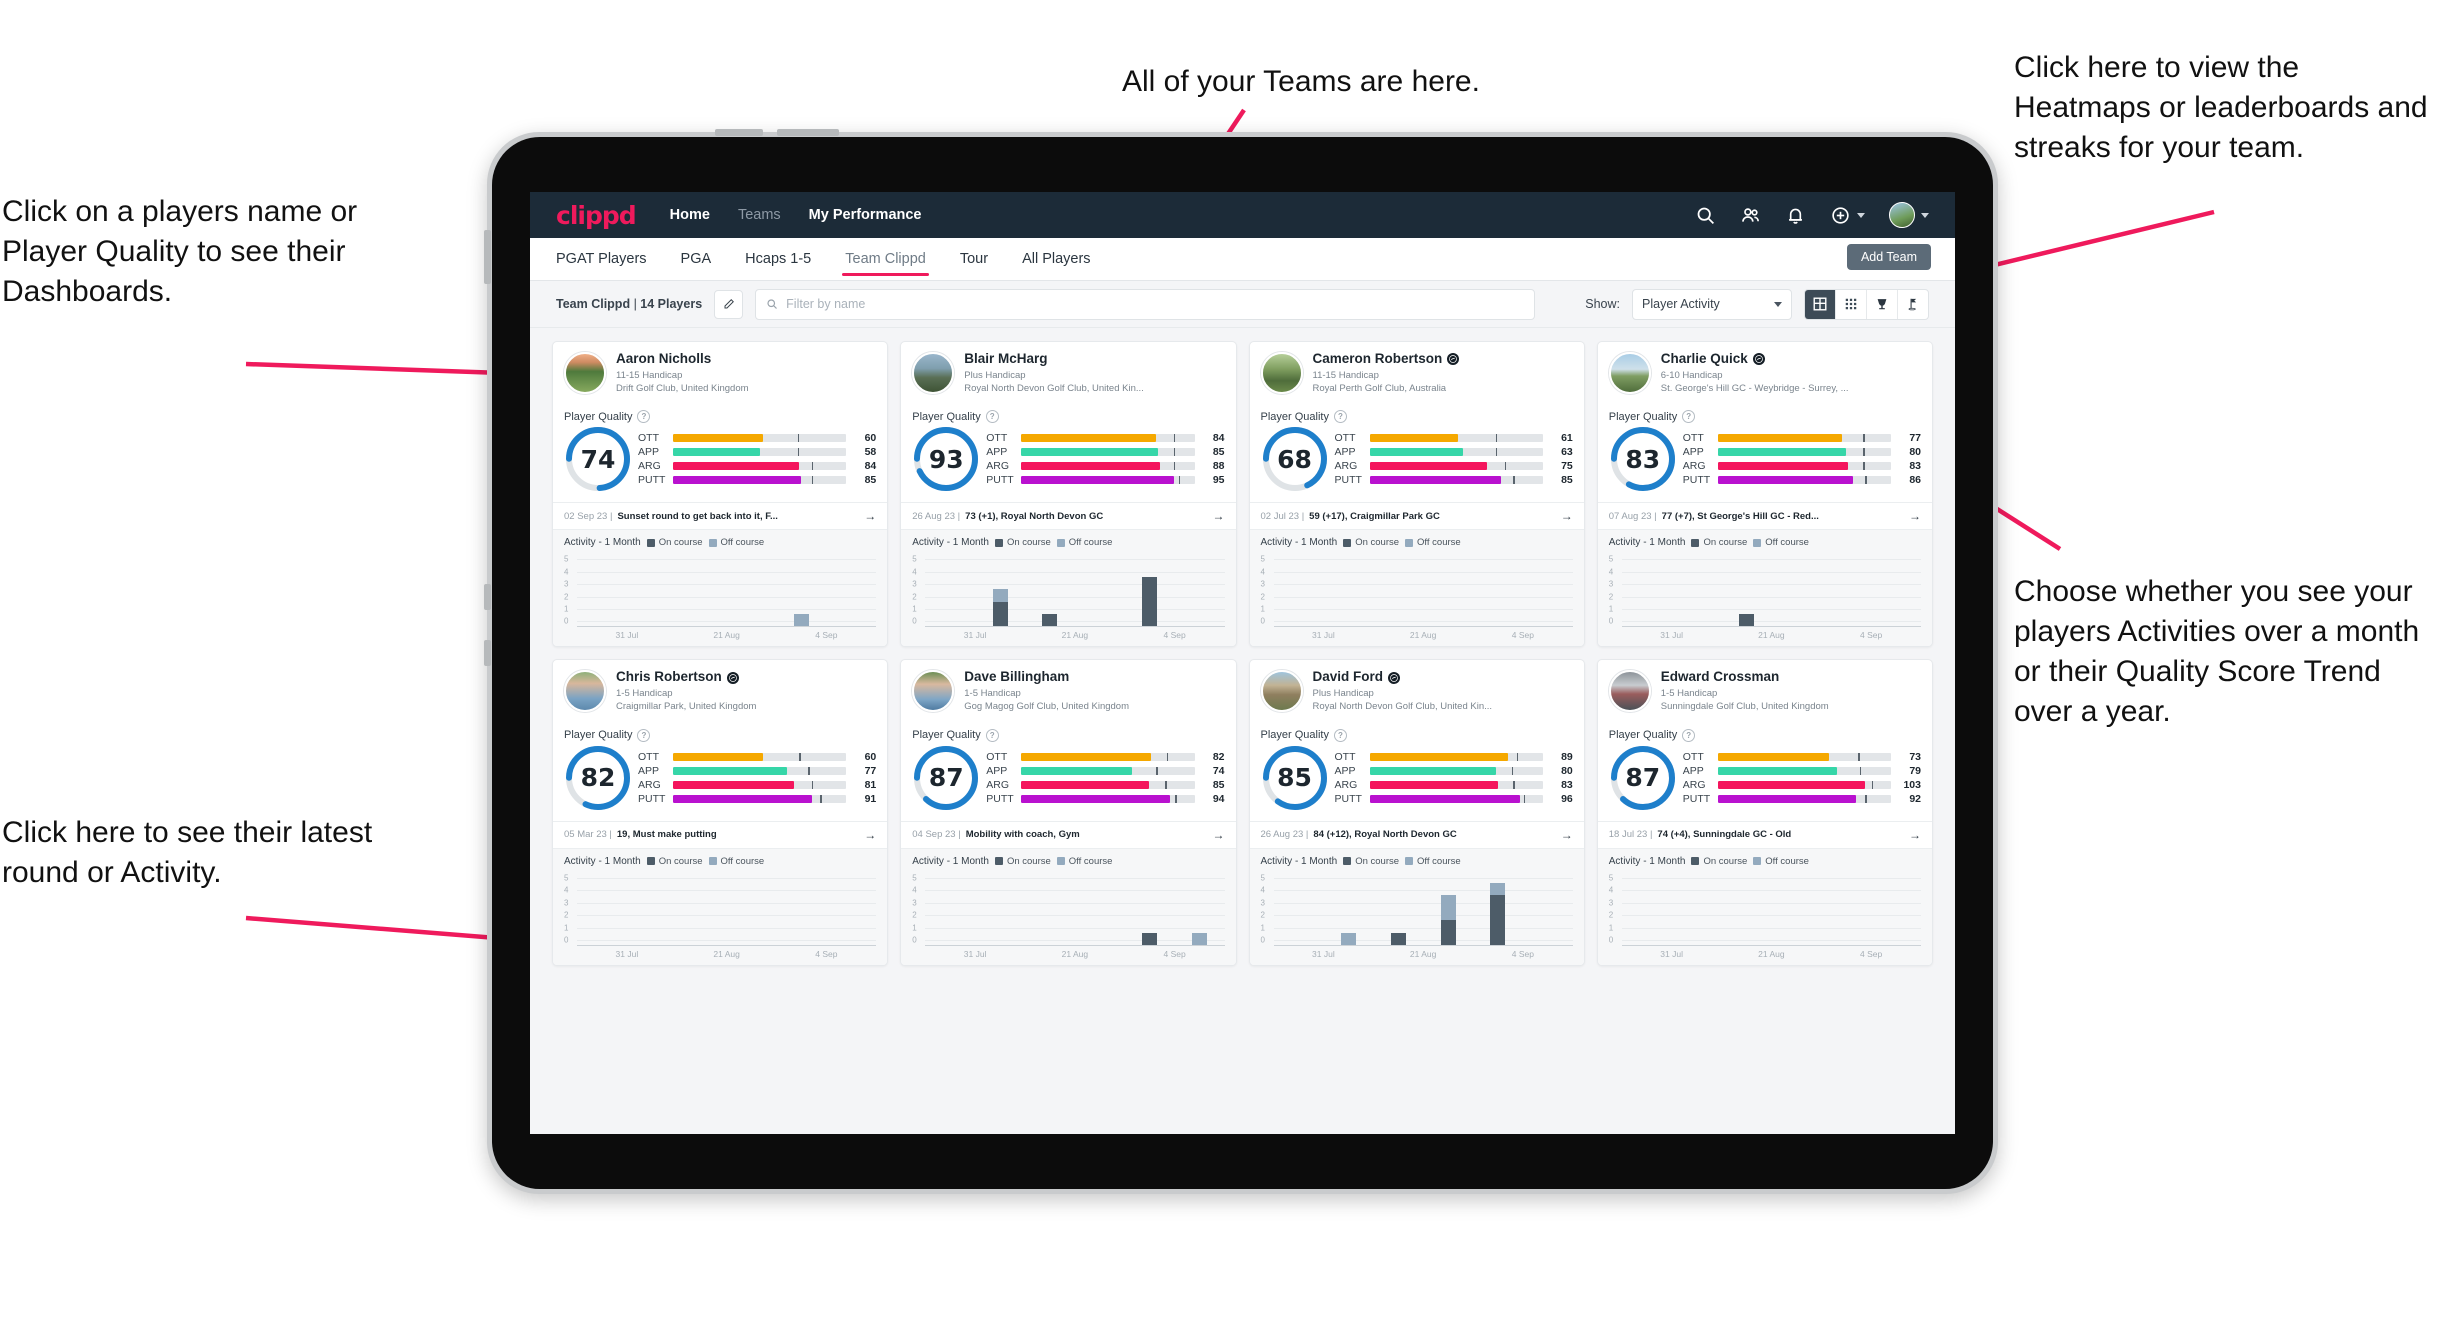  What do you see at coordinates (1750, 215) in the screenshot?
I see `people-icon` at bounding box center [1750, 215].